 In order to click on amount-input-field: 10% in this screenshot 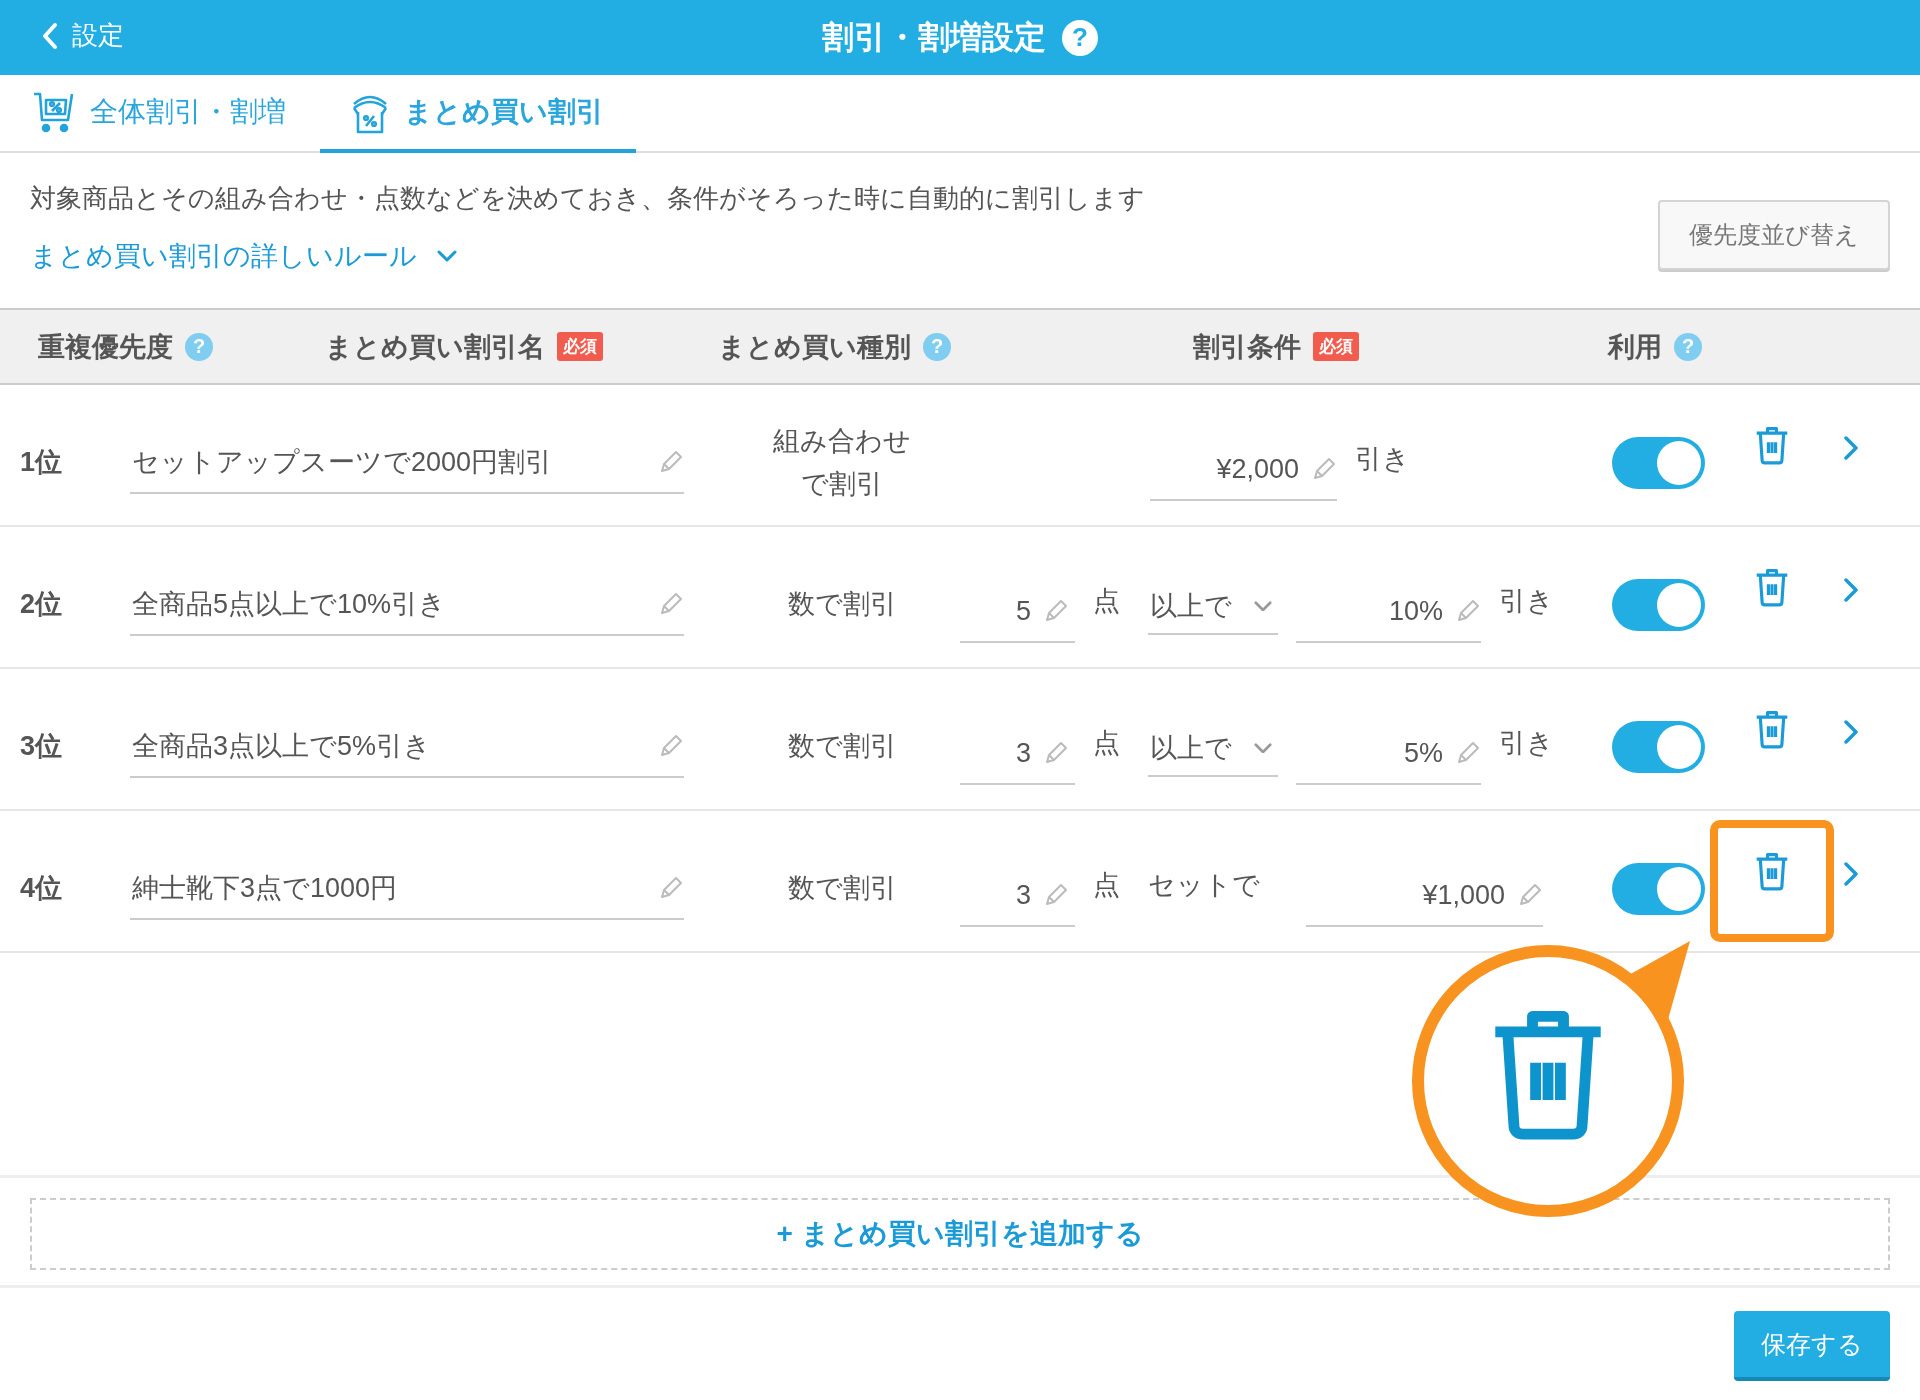, I will do `click(1388, 612)`.